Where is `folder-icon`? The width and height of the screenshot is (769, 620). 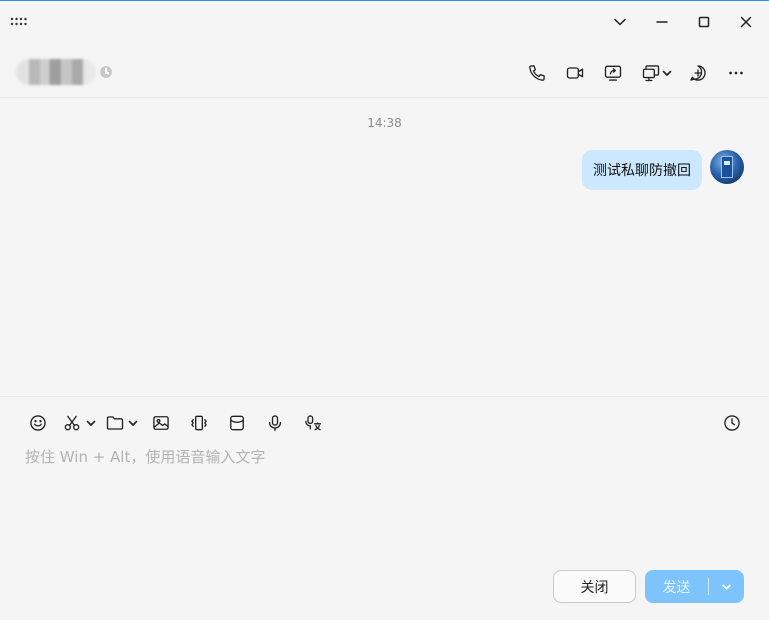
folder-icon is located at coordinates (115, 423).